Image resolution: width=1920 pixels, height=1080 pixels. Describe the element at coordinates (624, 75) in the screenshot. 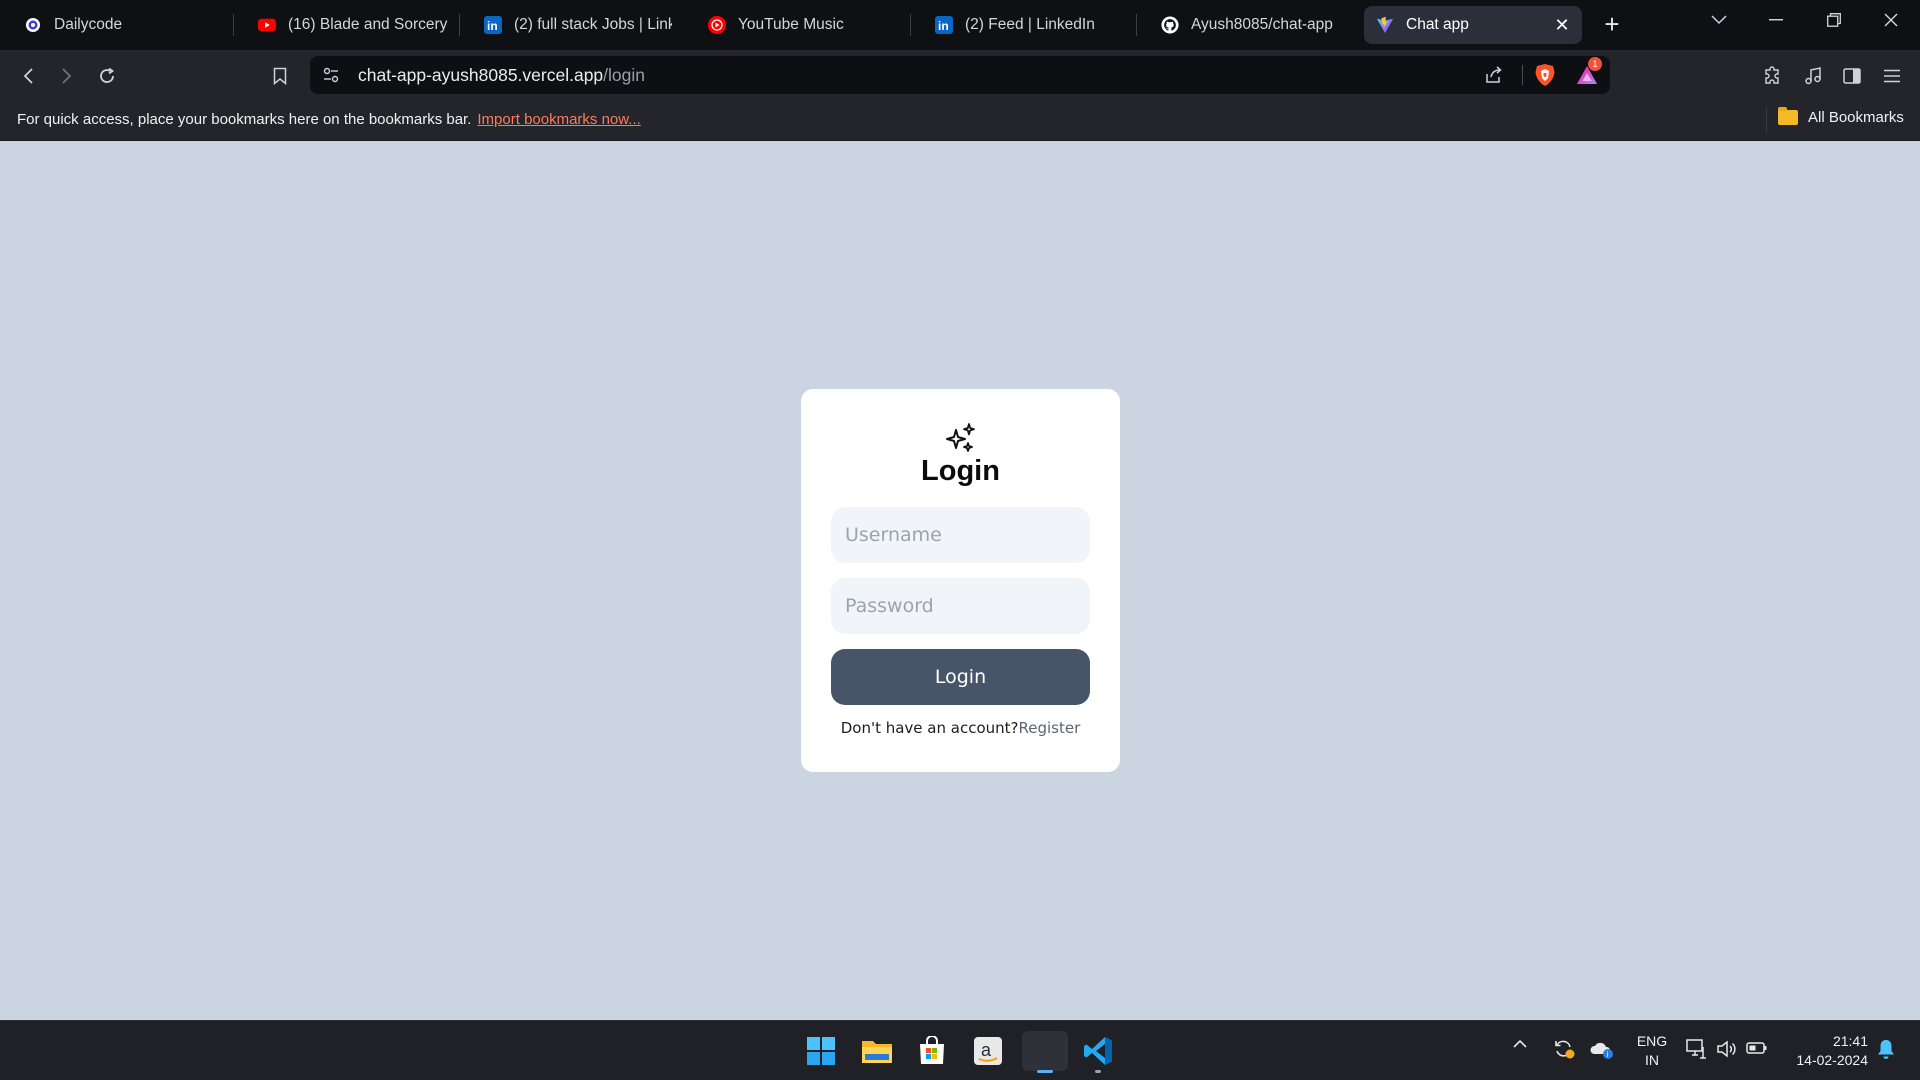

I see `url-path: /login` at that location.